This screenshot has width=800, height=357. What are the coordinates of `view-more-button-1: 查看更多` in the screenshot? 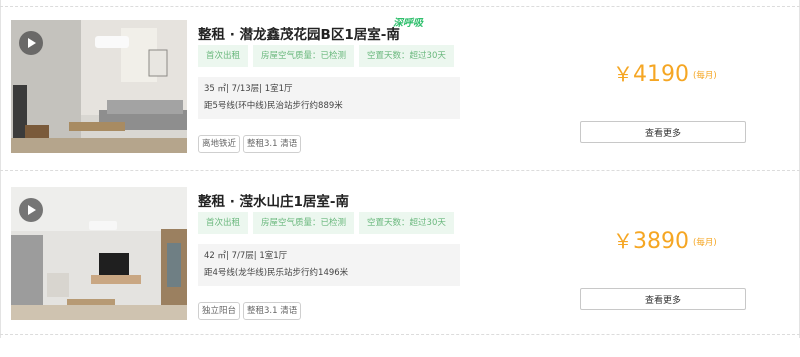 It's located at (663, 132).